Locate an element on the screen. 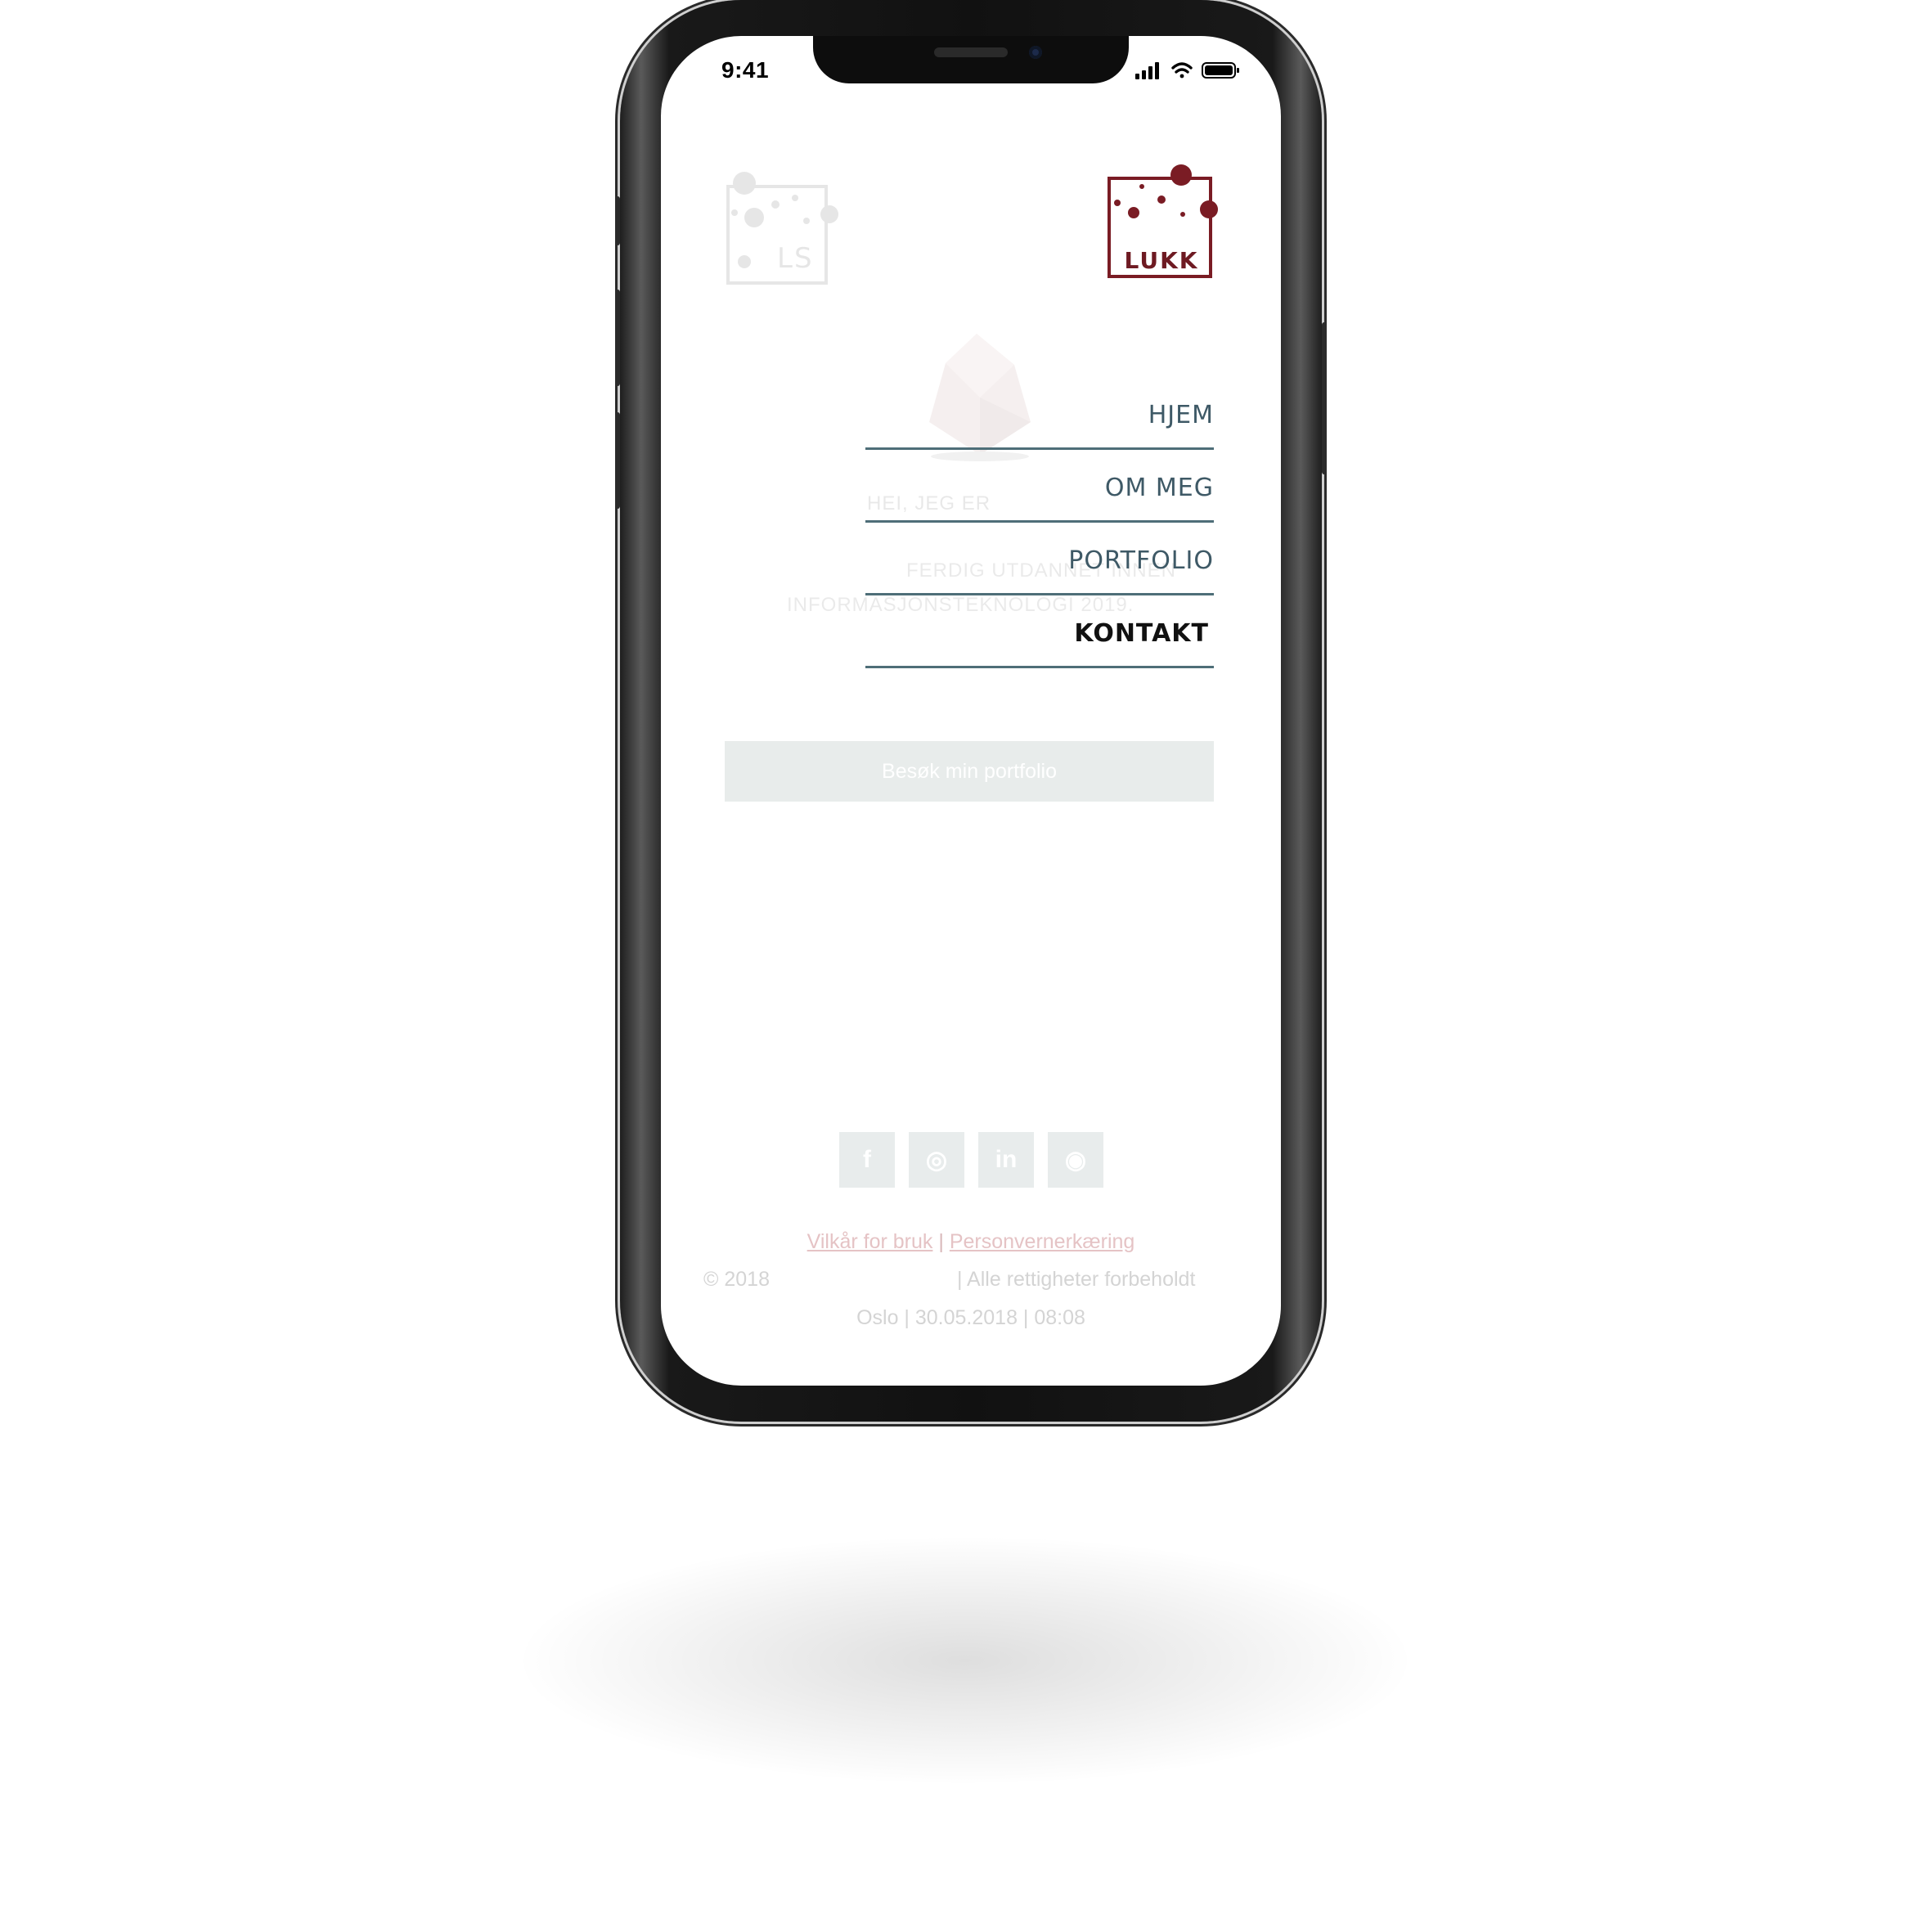 The image size is (1932, 1932). notch is located at coordinates (971, 59).